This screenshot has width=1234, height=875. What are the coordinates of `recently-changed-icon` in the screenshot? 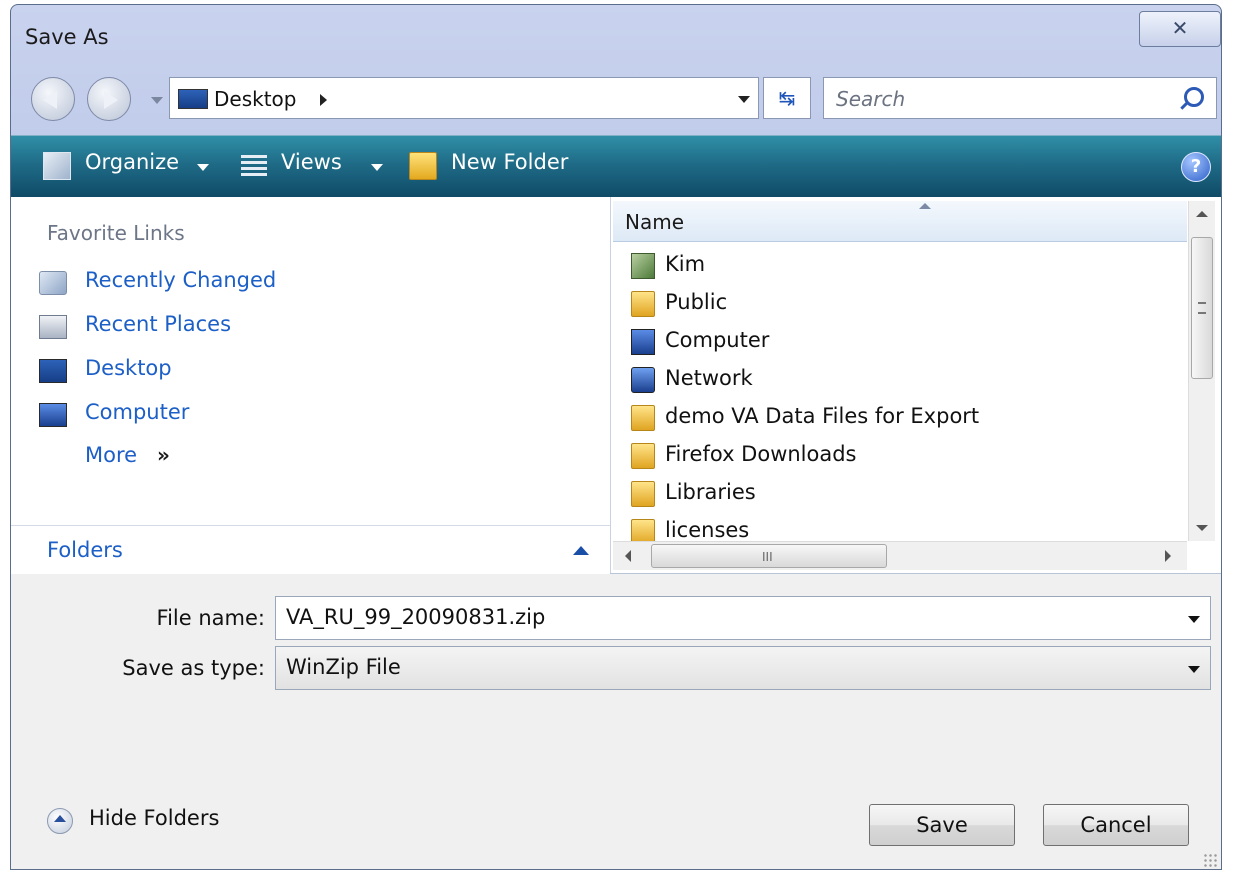 It's located at (53, 283).